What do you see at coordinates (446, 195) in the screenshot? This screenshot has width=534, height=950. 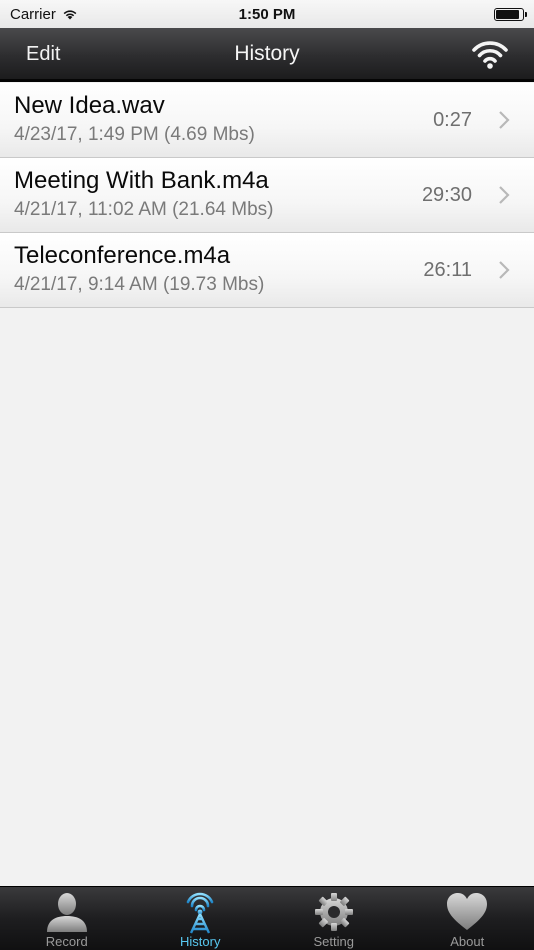 I see `recording-duration: 29:30` at bounding box center [446, 195].